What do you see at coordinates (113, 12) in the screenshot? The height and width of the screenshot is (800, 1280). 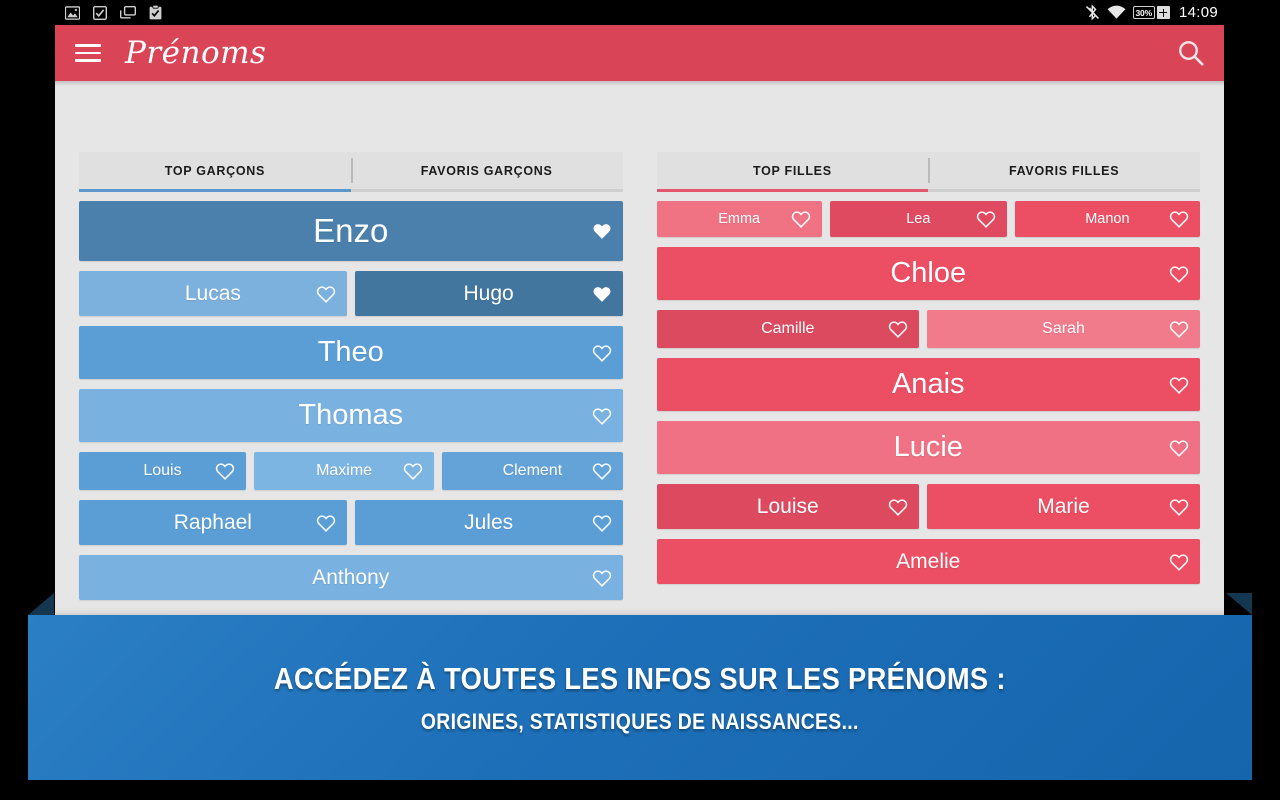 I see `status-bar-notifications` at bounding box center [113, 12].